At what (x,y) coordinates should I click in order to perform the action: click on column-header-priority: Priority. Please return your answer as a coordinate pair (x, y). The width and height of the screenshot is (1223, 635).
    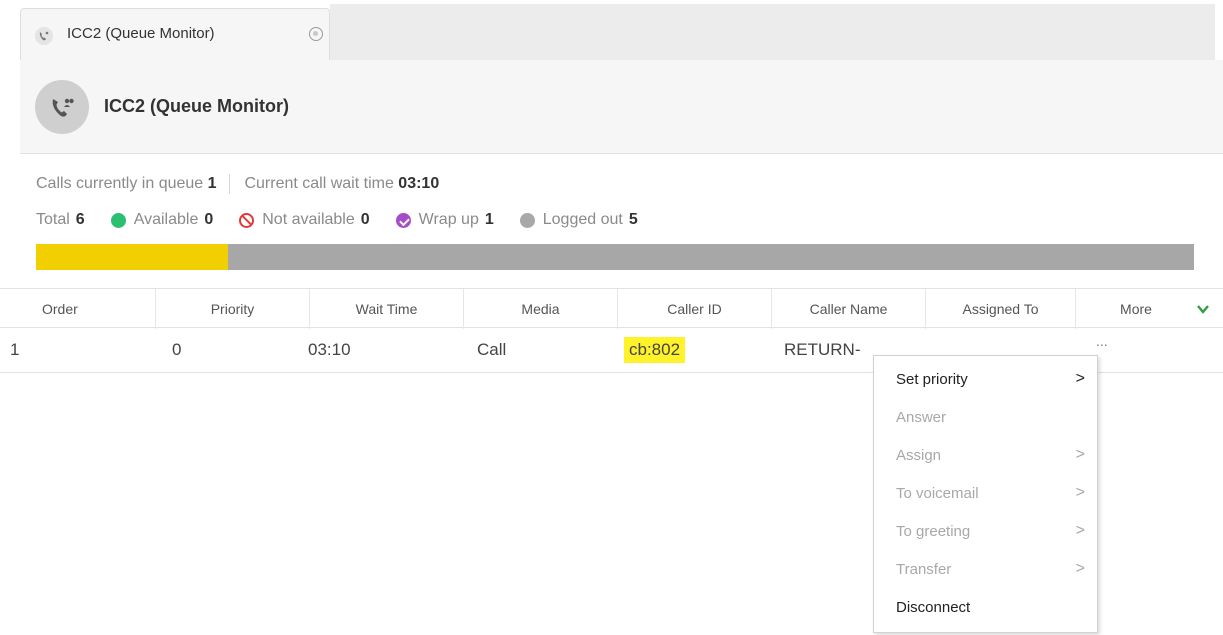
    Looking at the image, I should click on (233, 309).